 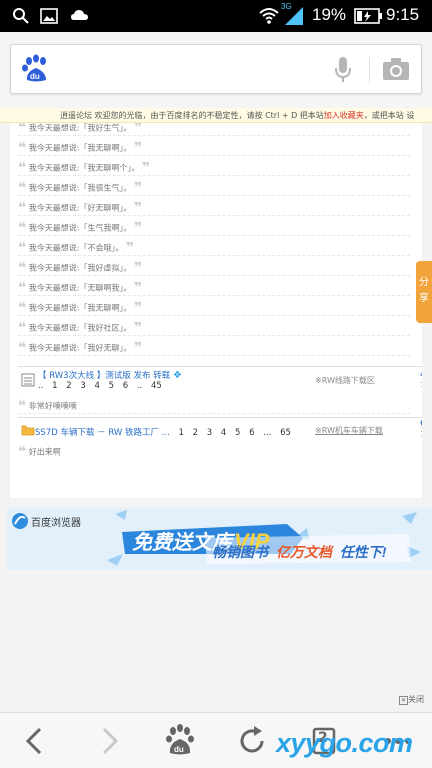 I want to click on back-arrow-icon, so click(x=36, y=741).